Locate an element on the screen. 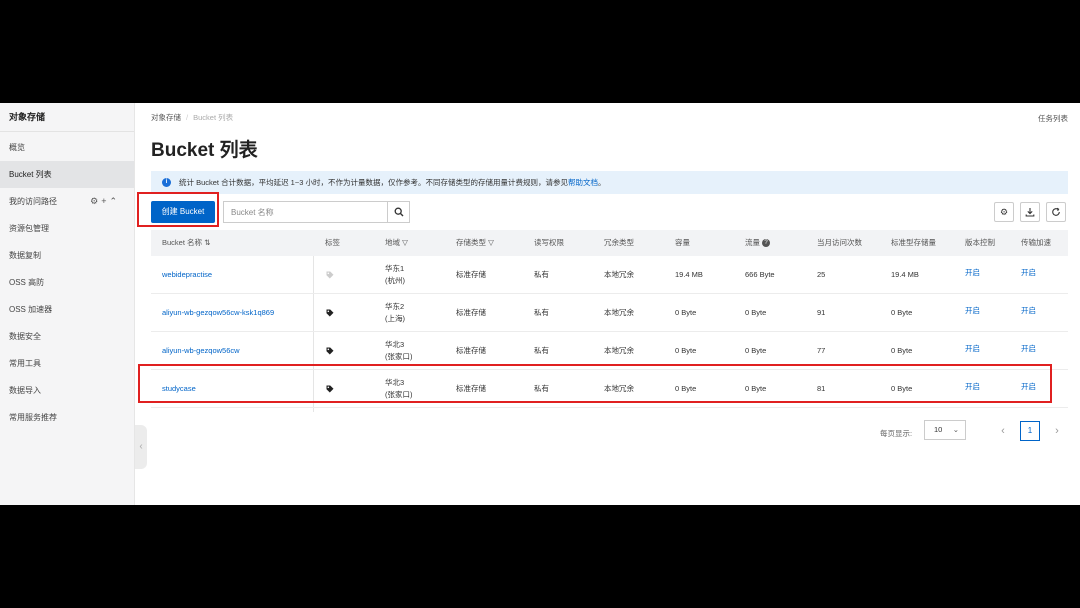  sidebar-item-access-paths: 我的访问路径 ⚙+⌃ is located at coordinates (67, 201).